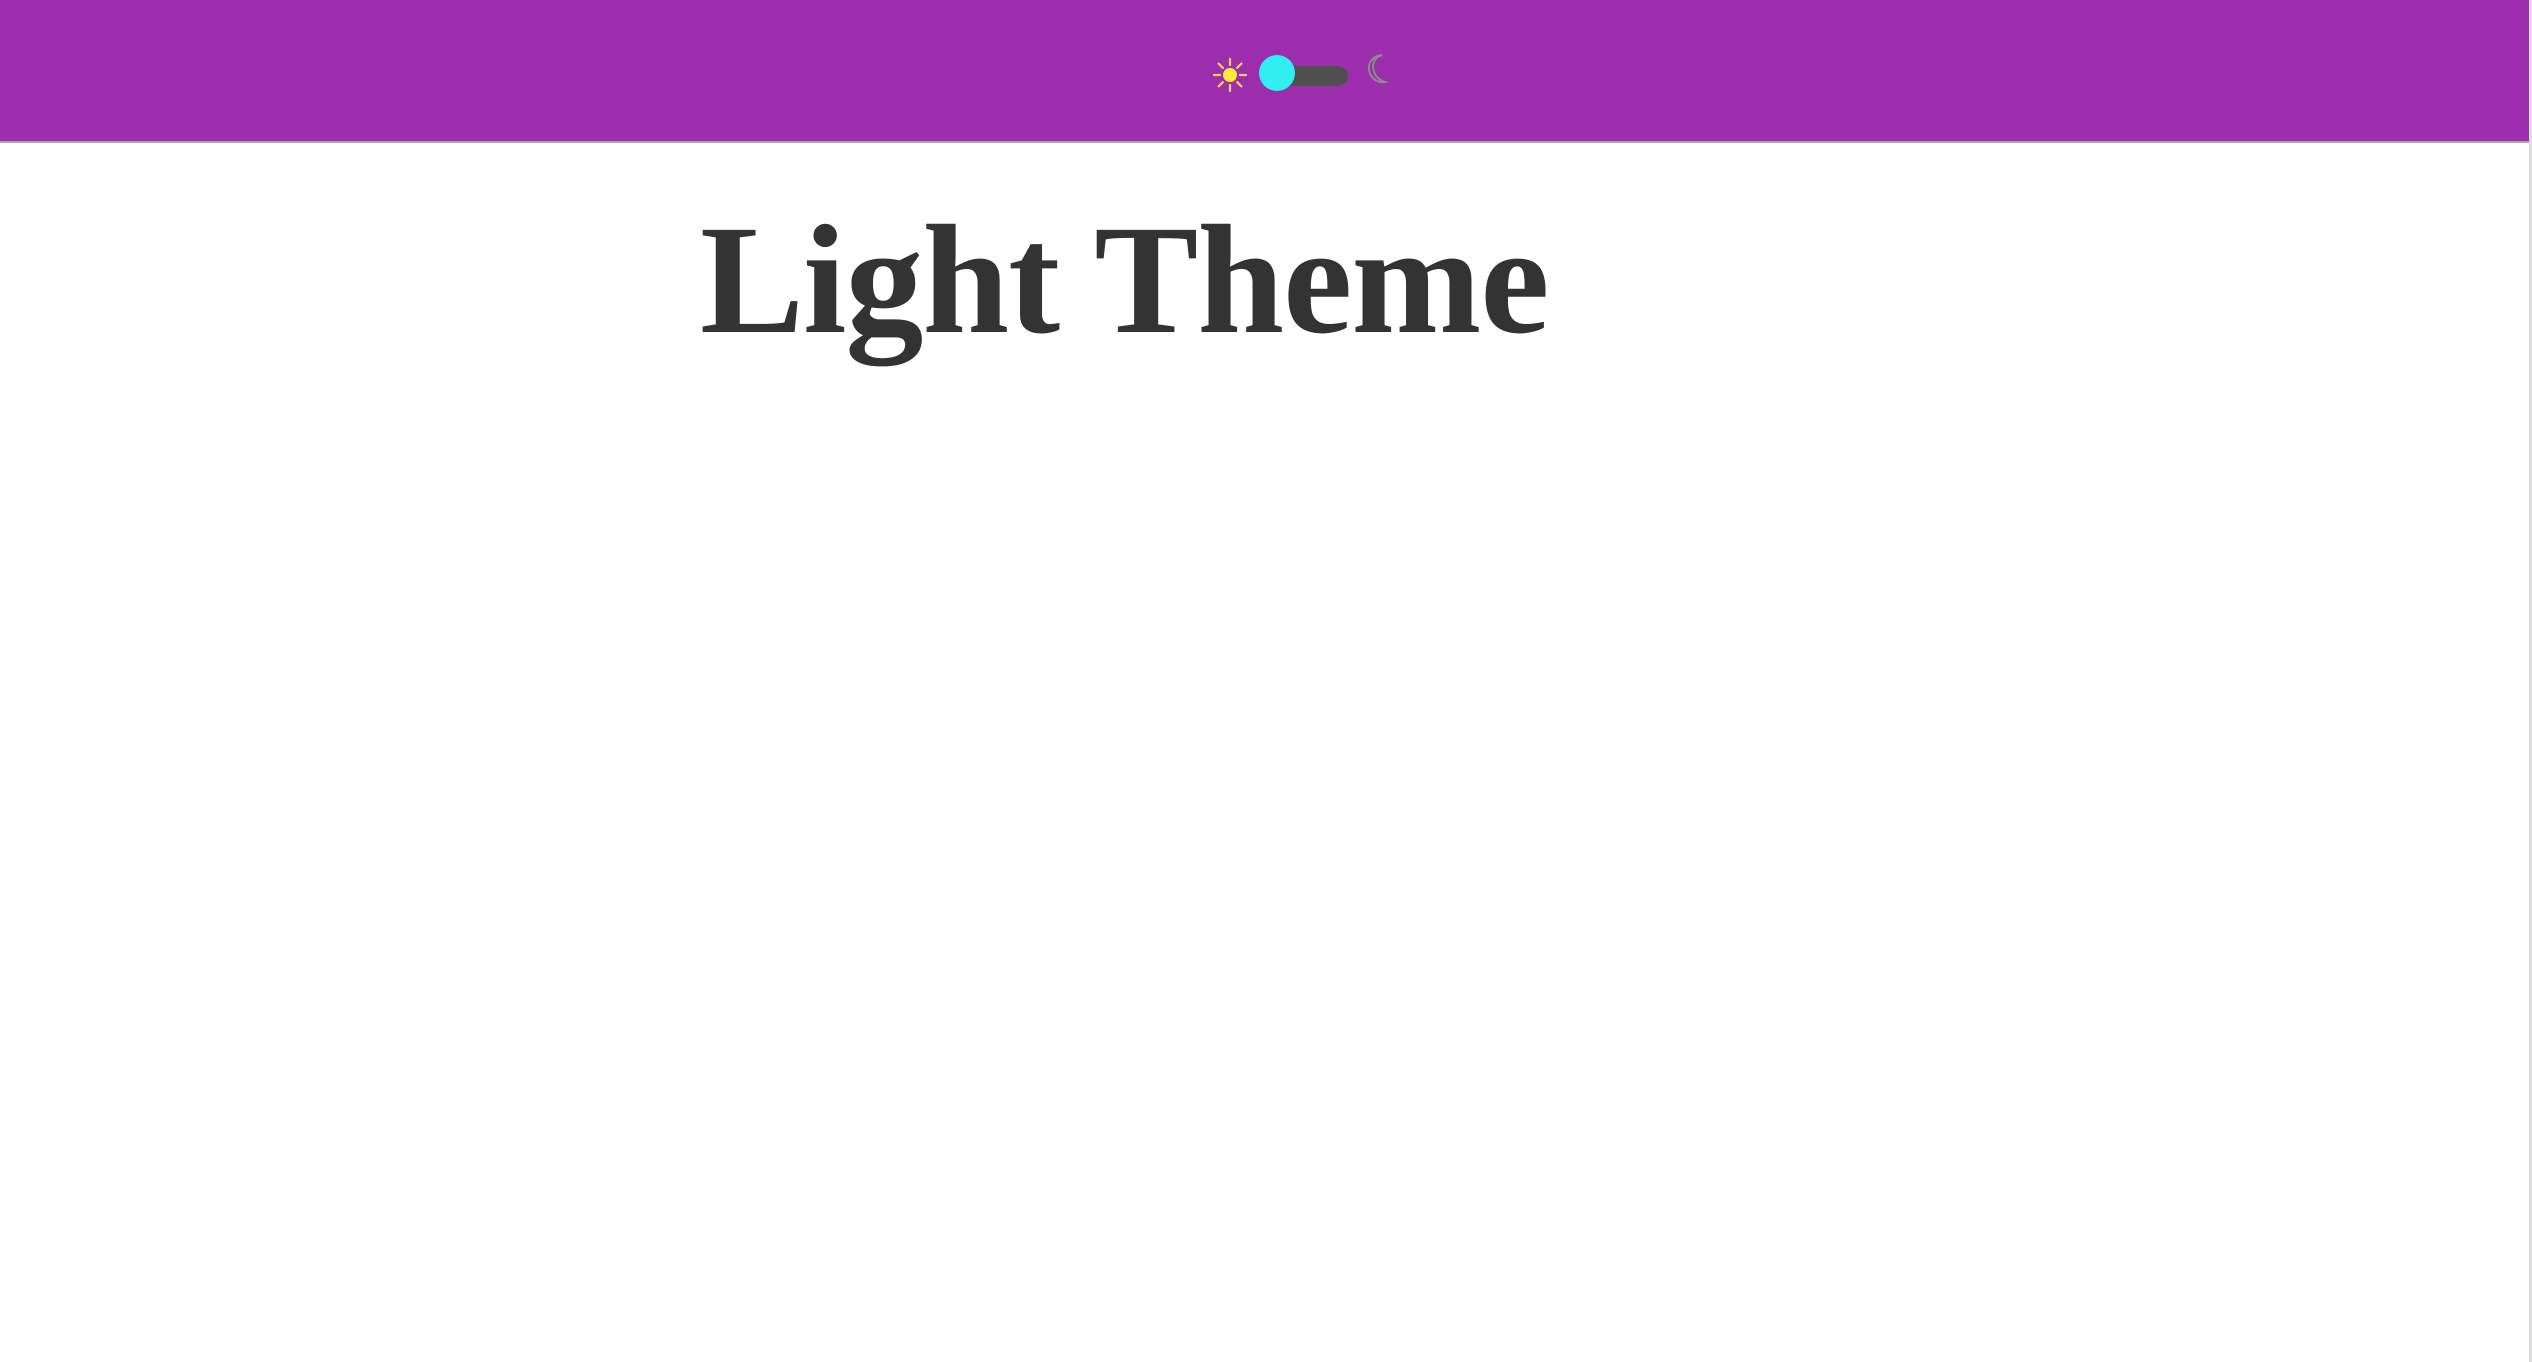 The height and width of the screenshot is (1362, 2532). What do you see at coordinates (1379, 69) in the screenshot?
I see `moon-icon` at bounding box center [1379, 69].